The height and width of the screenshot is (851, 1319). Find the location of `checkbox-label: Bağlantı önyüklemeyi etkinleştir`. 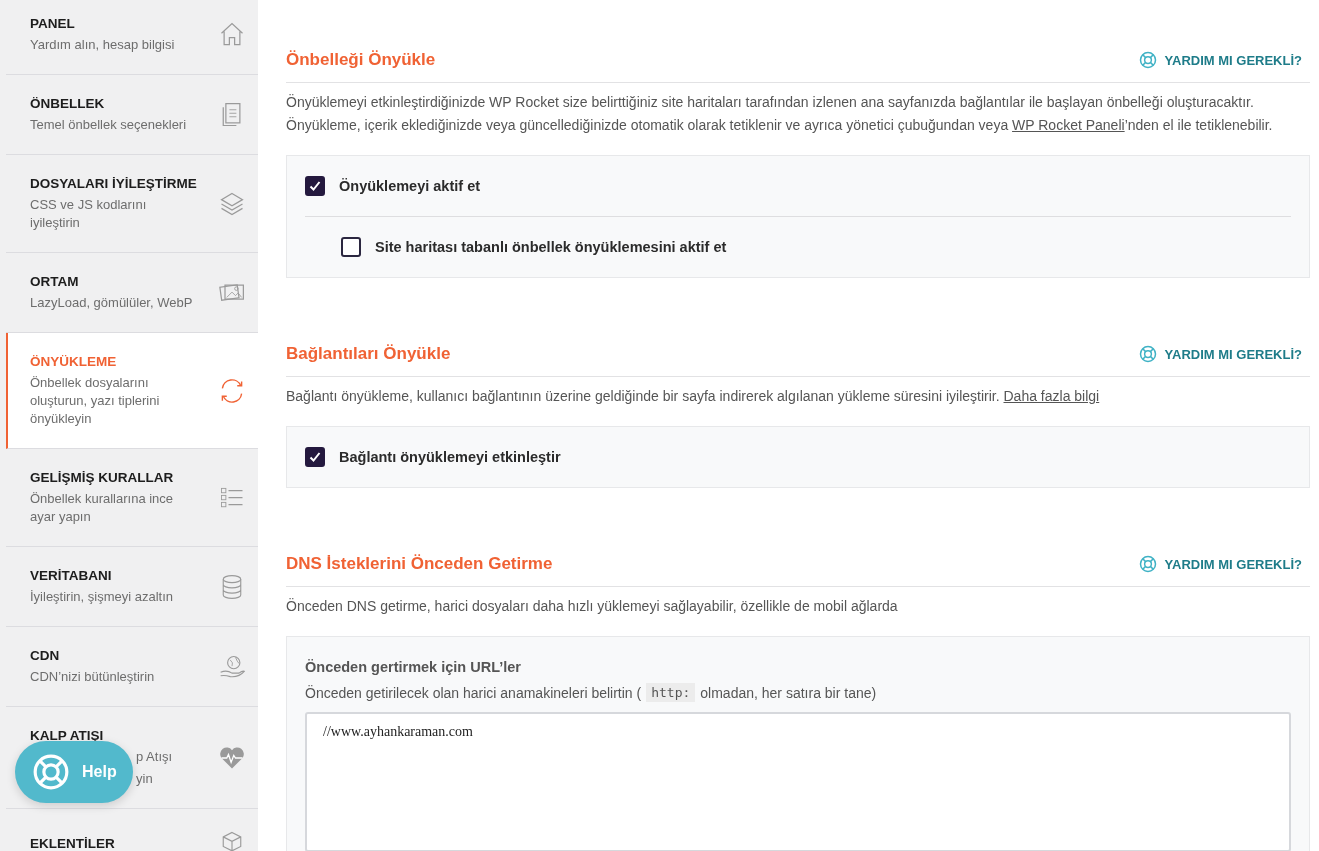

checkbox-label: Bağlantı önyüklemeyi etkinleştir is located at coordinates (450, 457).